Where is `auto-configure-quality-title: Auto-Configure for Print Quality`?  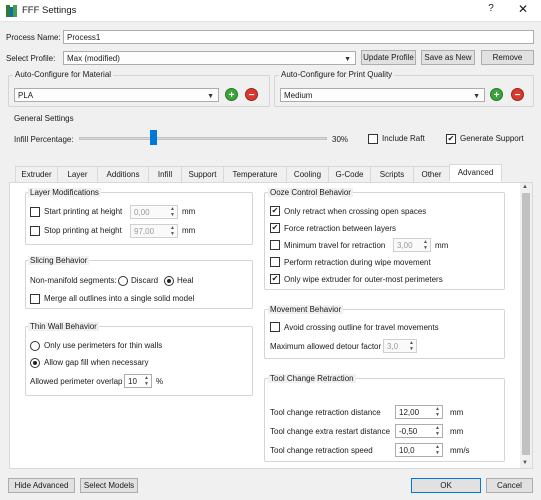 auto-configure-quality-title: Auto-Configure for Print Quality is located at coordinates (337, 74).